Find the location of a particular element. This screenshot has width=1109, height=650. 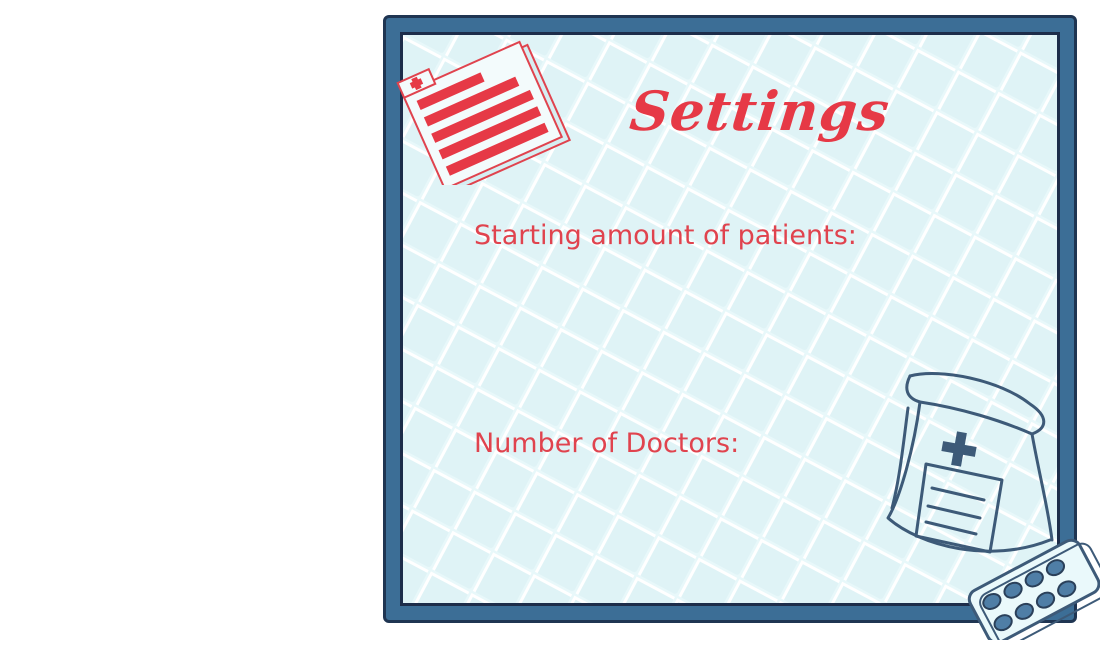

medicine-bag-icon is located at coordinates (993, 506).